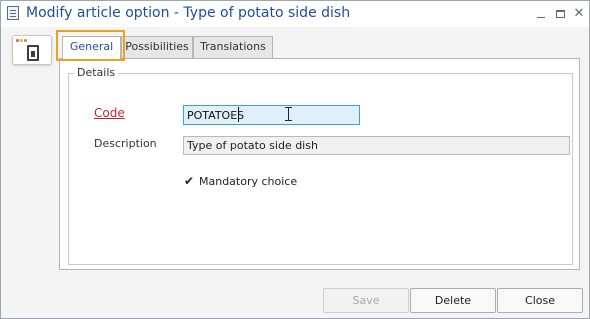 Image resolution: width=590 pixels, height=319 pixels. Describe the element at coordinates (288, 114) in the screenshot. I see `ibeam-cursor-icon` at that location.